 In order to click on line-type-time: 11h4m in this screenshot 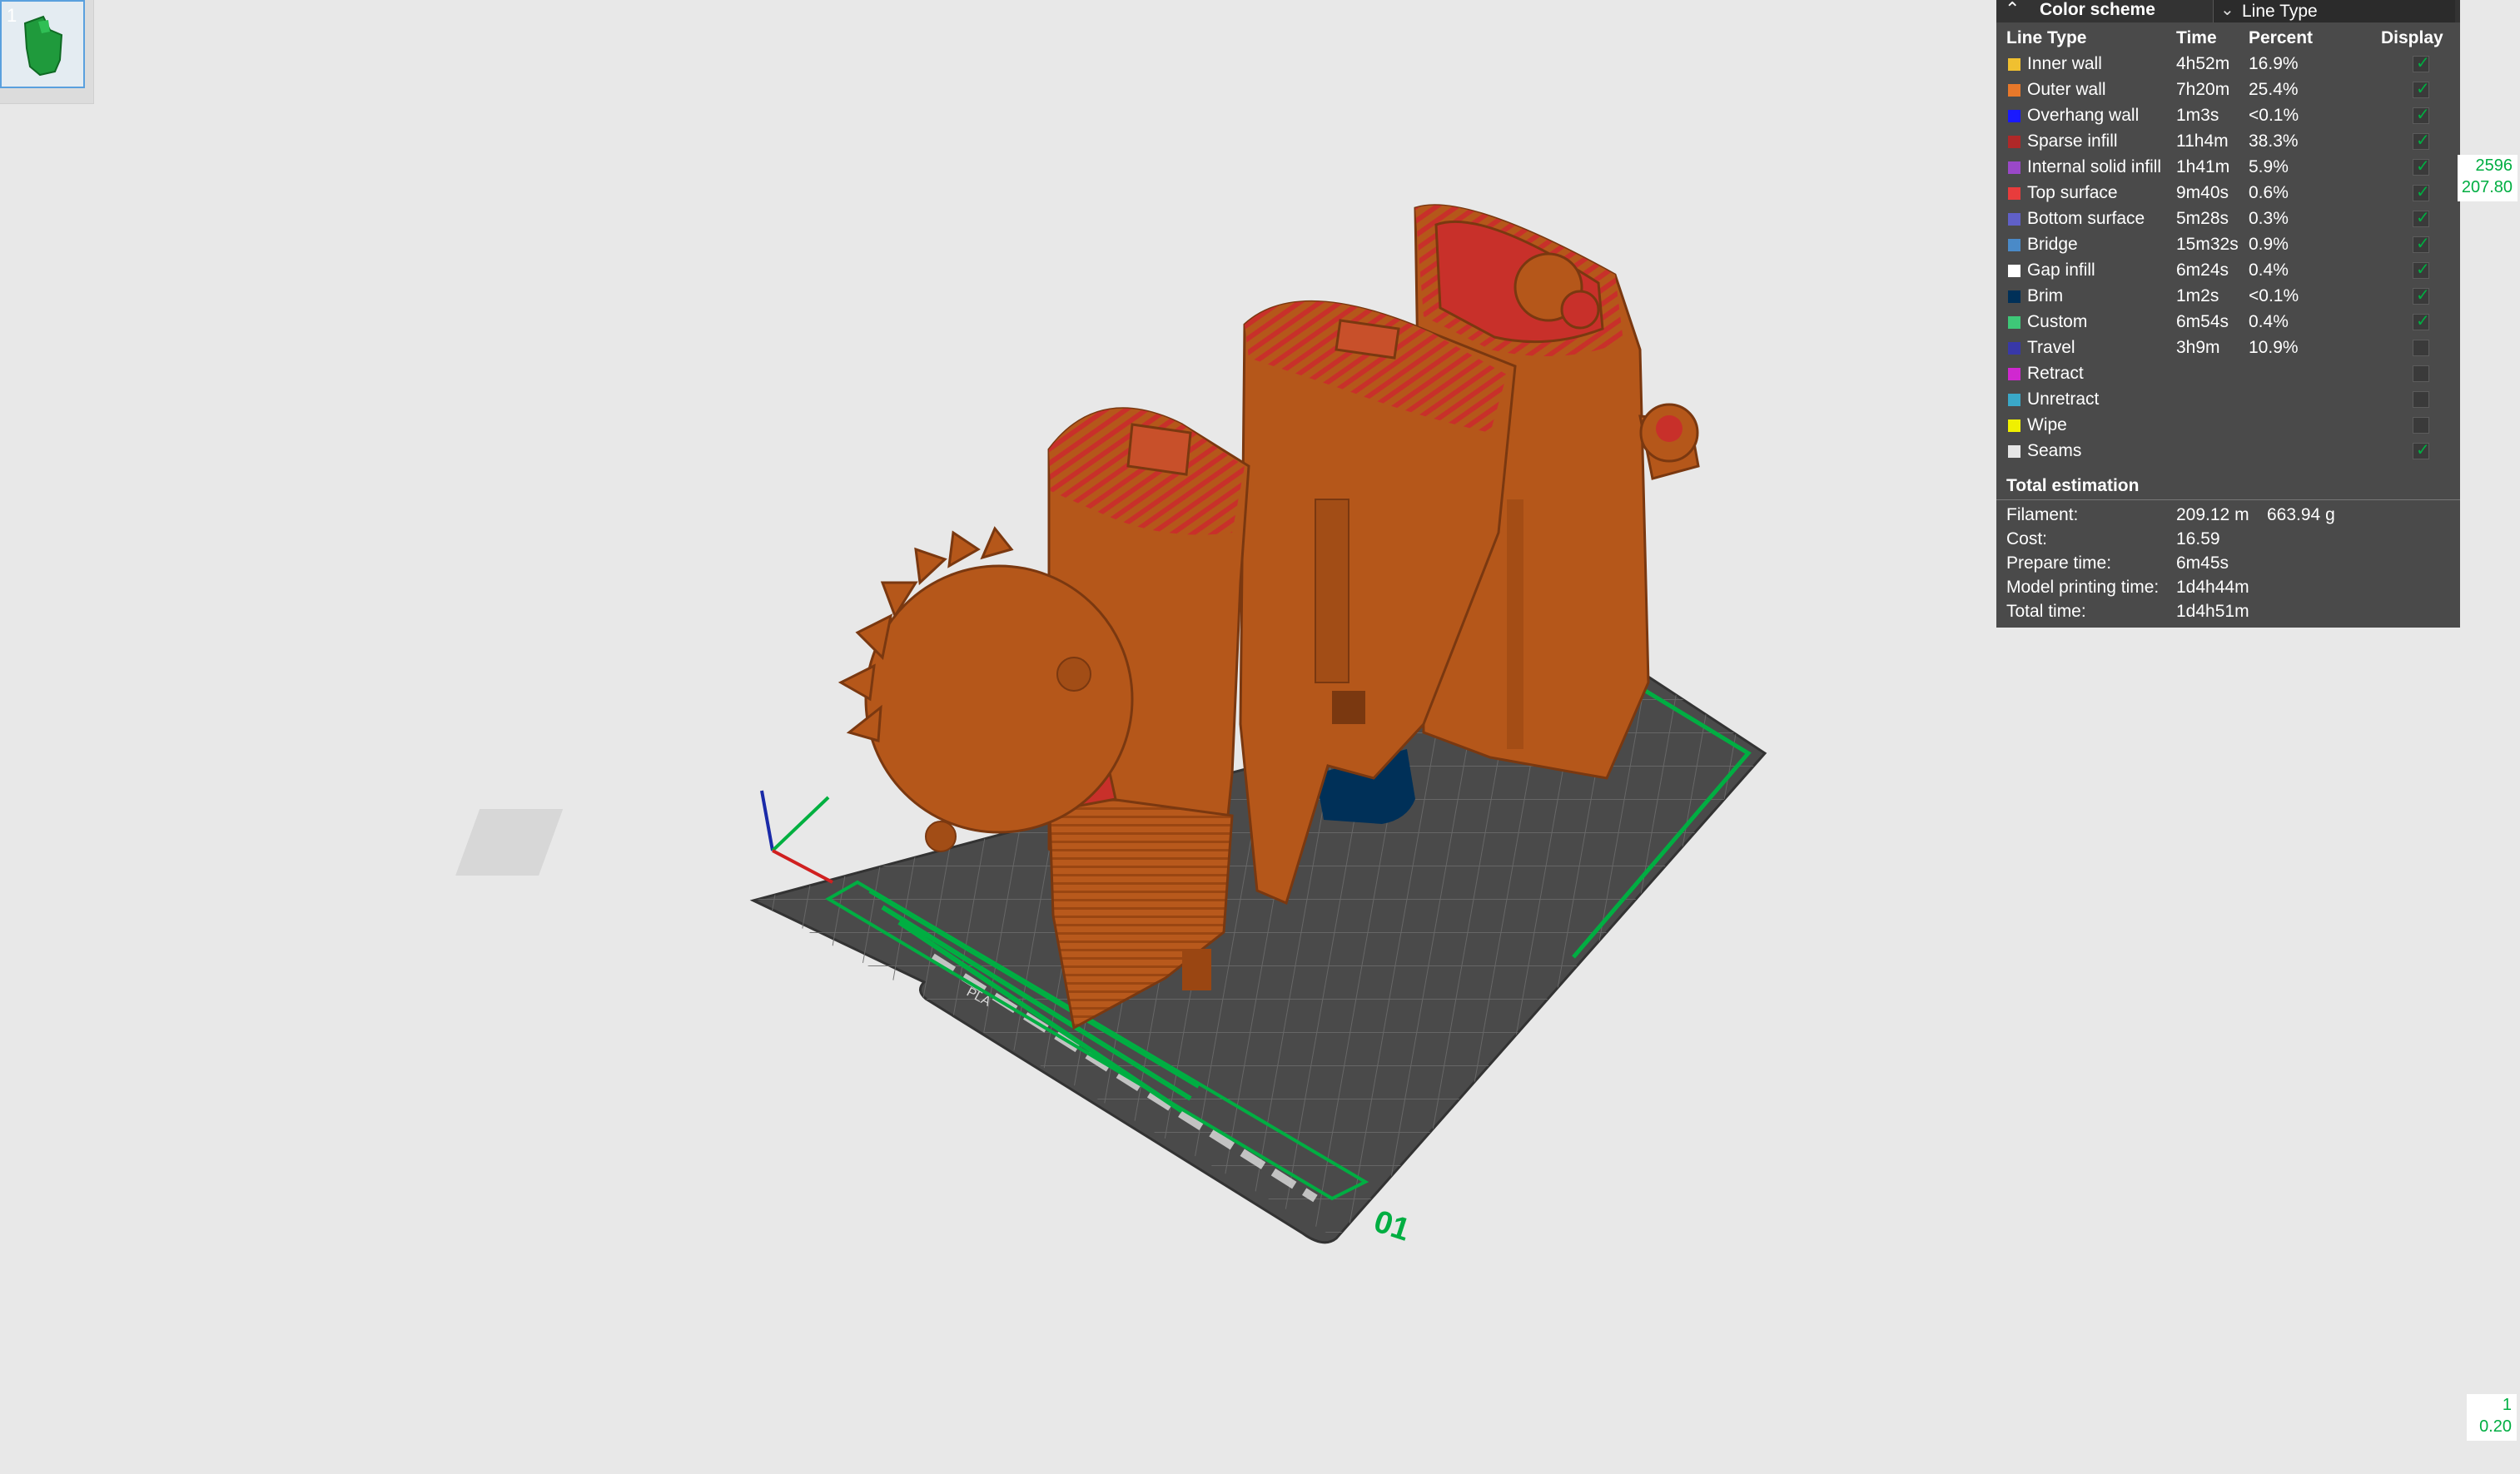, I will do `click(2202, 141)`.